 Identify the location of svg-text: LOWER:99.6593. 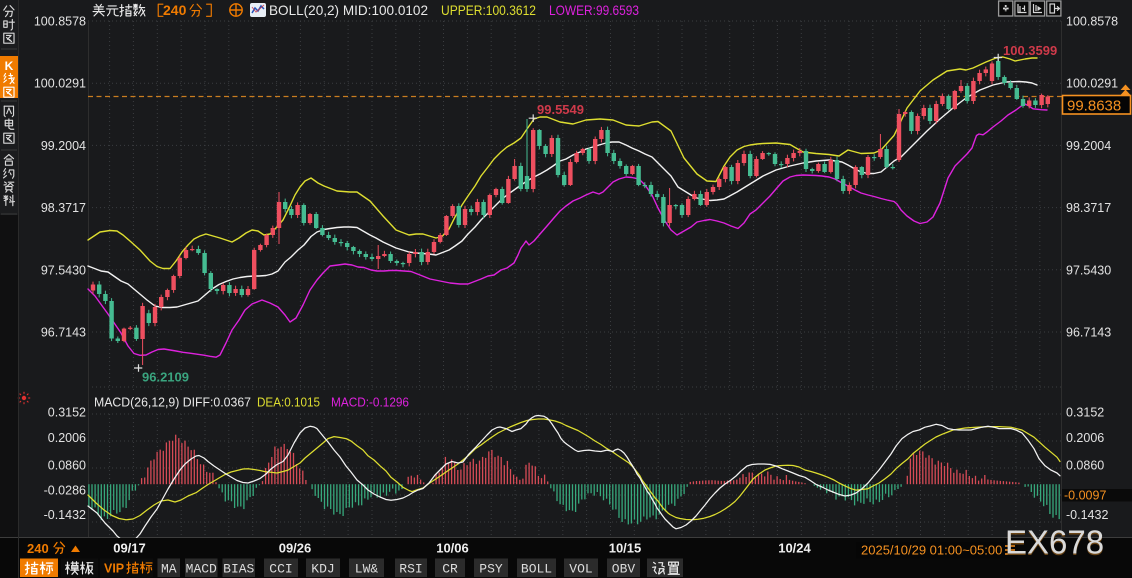
(594, 10).